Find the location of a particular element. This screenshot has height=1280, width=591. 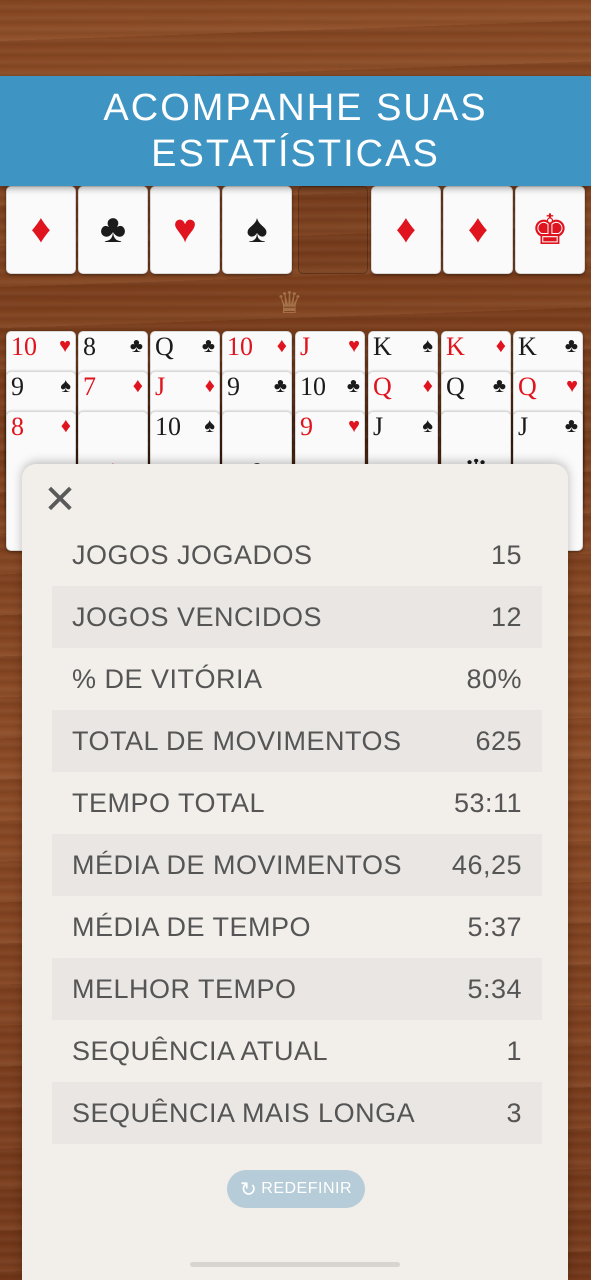

reset-button: ↻ REDEFINIR is located at coordinates (296, 1189).